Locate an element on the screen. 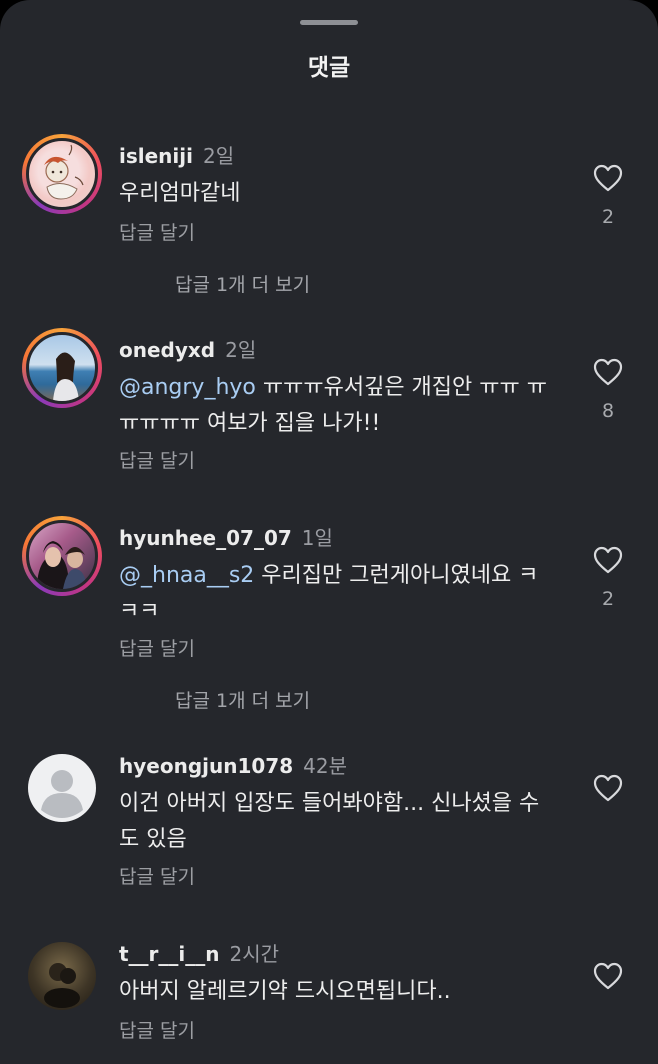 This screenshot has height=1064, width=658. comment-text: 이건 아버지 입장도 들어봐야함... 신나셨을 수도 있음 is located at coordinates (334, 822).